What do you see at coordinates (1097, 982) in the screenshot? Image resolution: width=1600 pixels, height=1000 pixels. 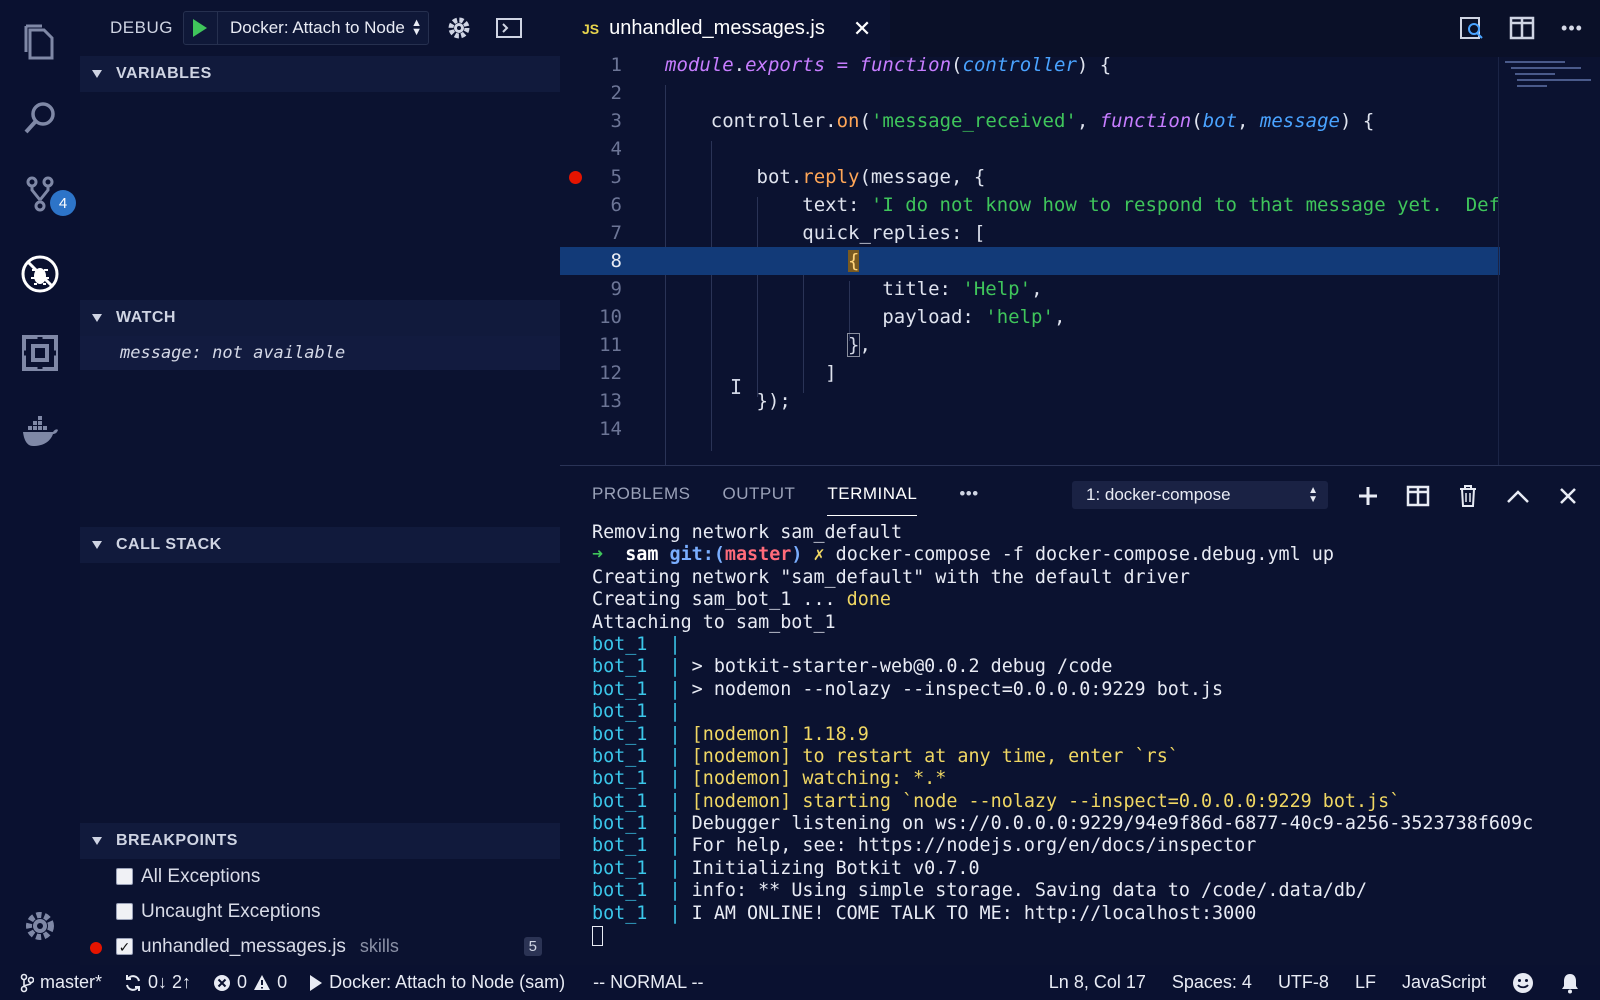 I see `cursor-position: Ln 8, Col 17` at bounding box center [1097, 982].